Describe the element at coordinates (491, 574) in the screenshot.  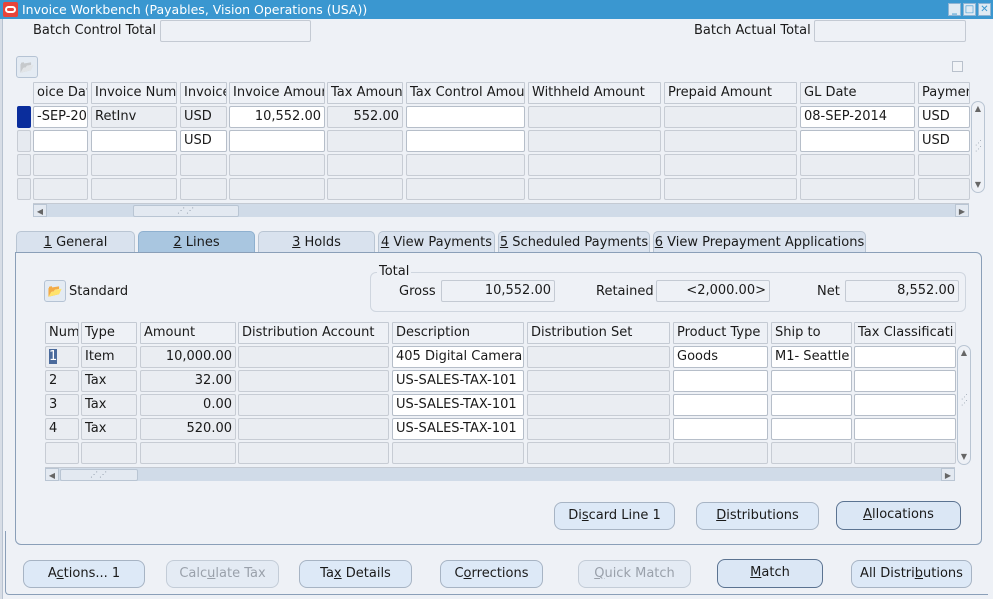
I see `corrections-button: Corrections` at that location.